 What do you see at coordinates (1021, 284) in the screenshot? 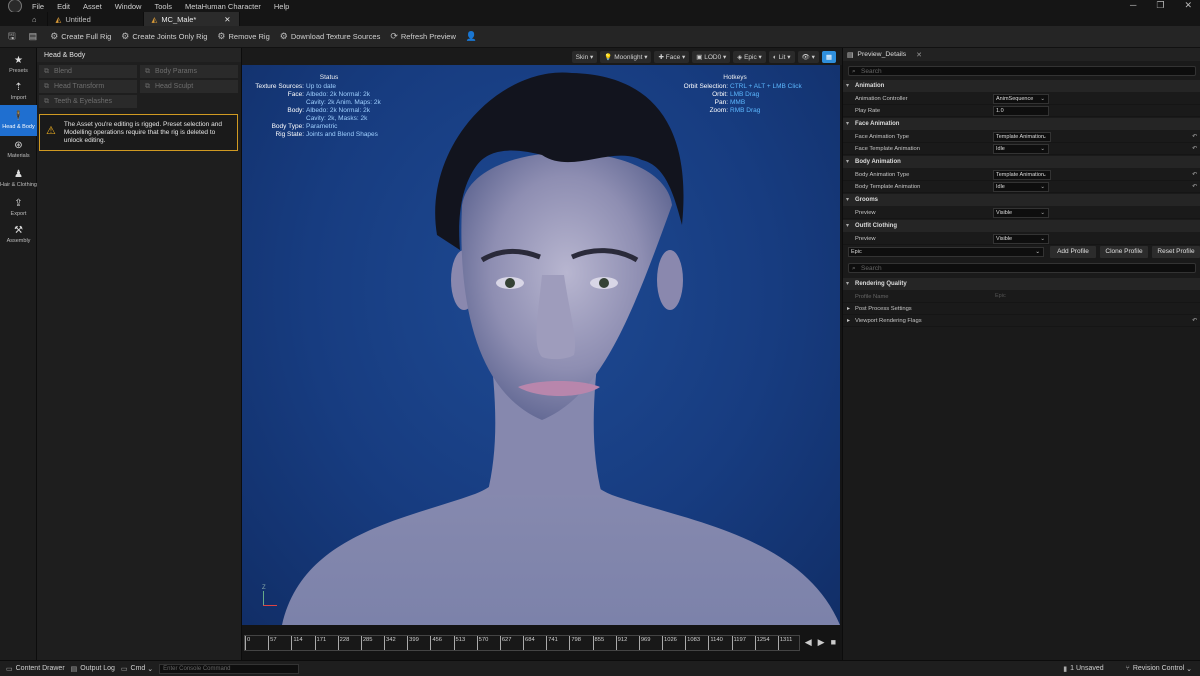
I see `category-rendering-quality: ▾ Rendering Quality` at bounding box center [1021, 284].